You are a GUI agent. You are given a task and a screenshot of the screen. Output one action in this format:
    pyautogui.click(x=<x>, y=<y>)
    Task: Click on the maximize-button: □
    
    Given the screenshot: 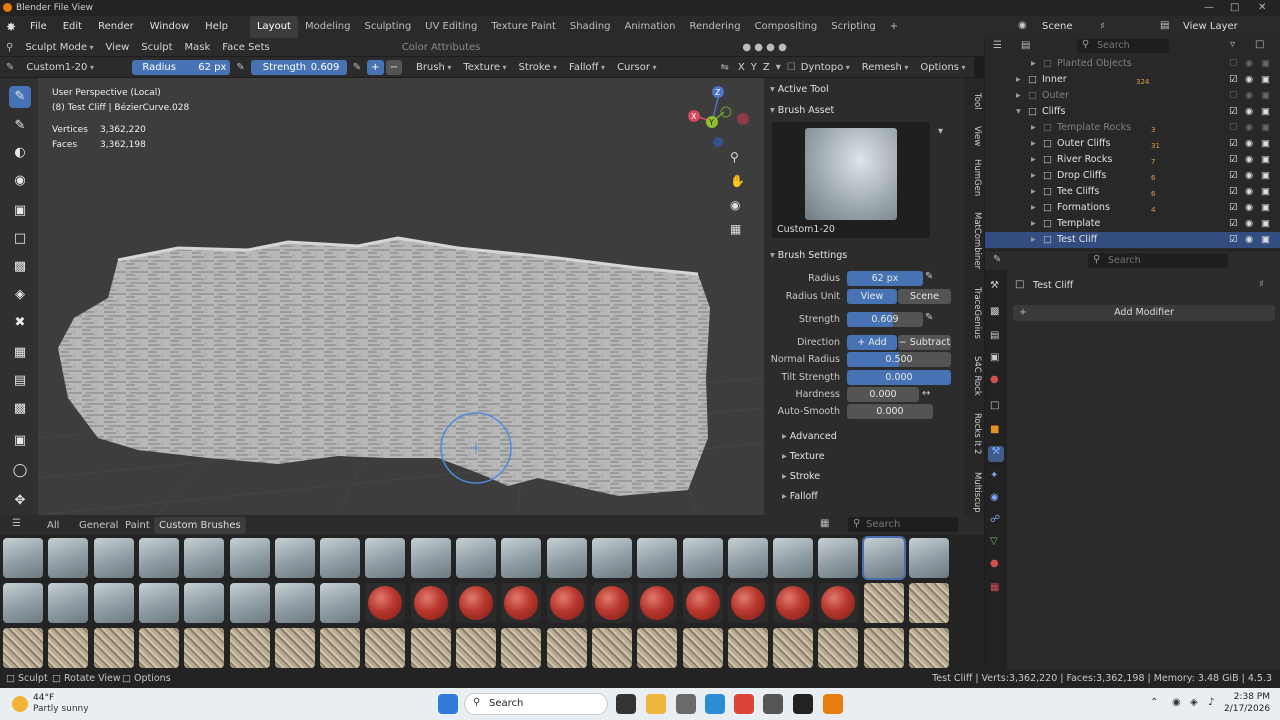 What is the action you would take?
    pyautogui.click(x=1234, y=8)
    